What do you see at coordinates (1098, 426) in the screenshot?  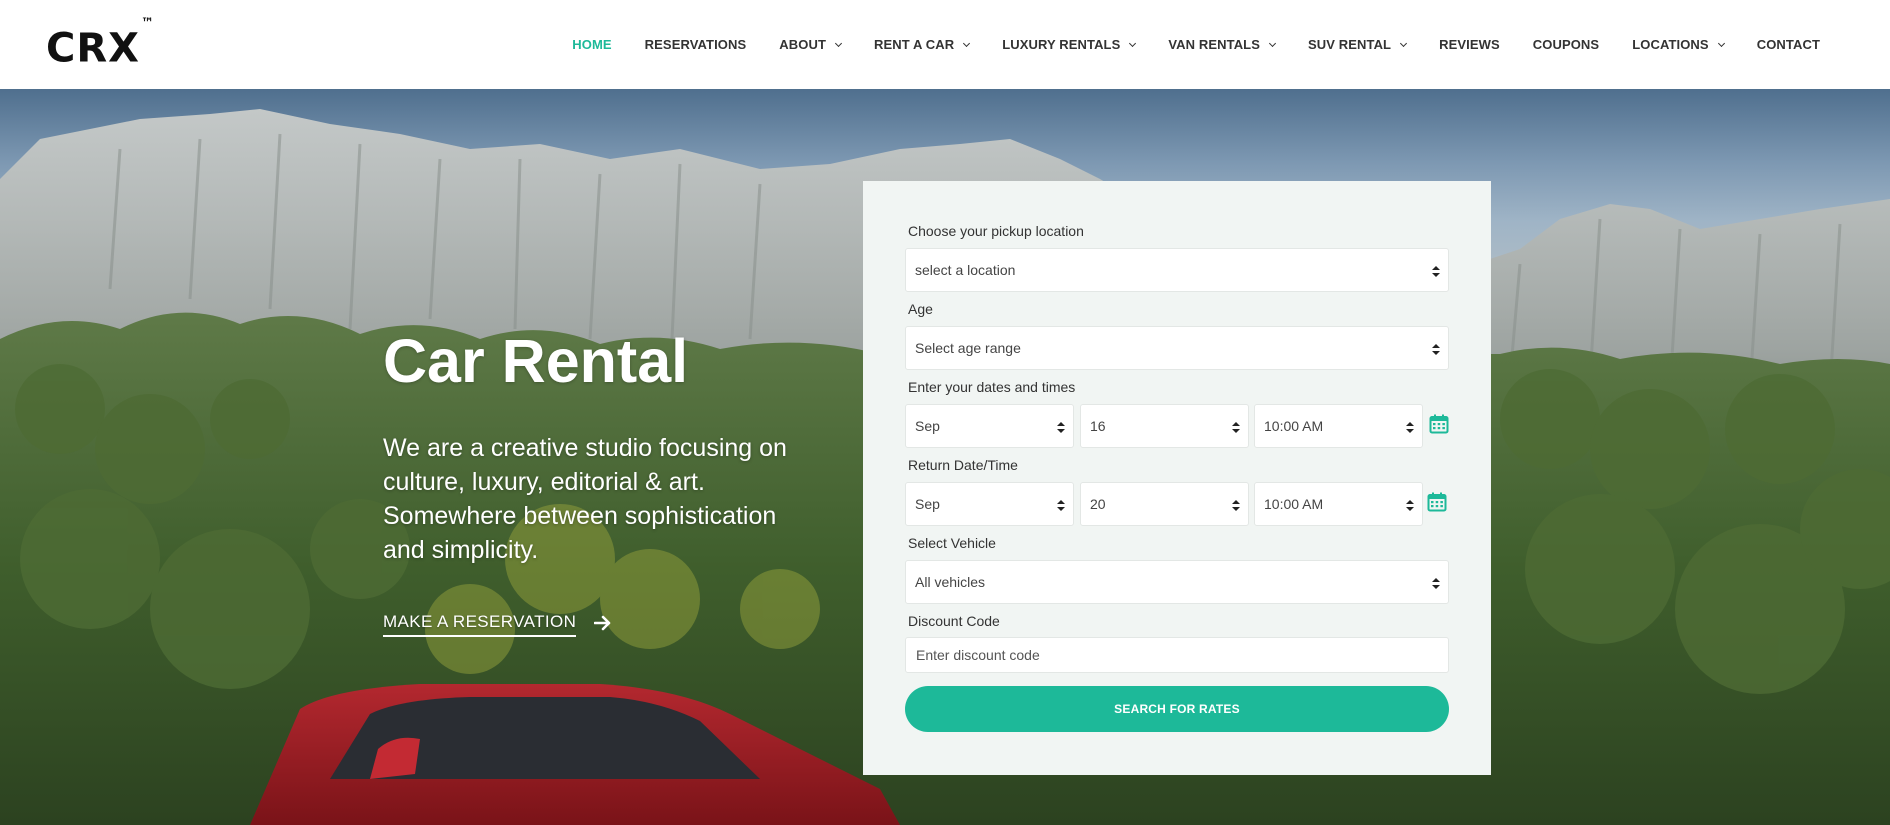 I see `pickup-day-value: 16` at bounding box center [1098, 426].